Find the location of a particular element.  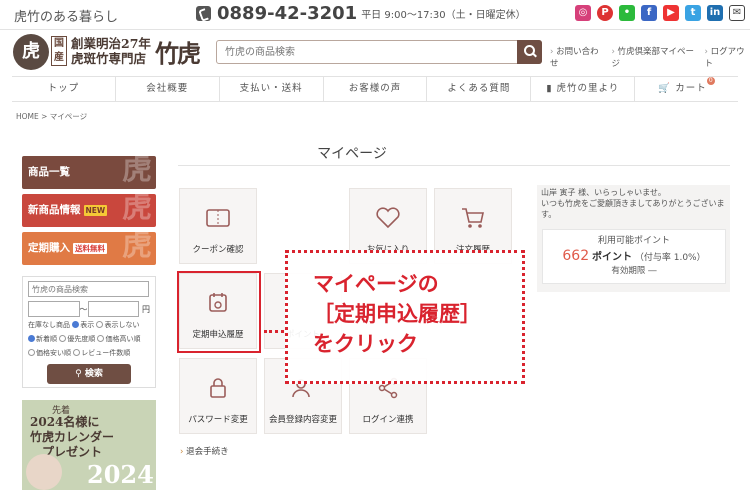

radio-newest is located at coordinates (31, 338).